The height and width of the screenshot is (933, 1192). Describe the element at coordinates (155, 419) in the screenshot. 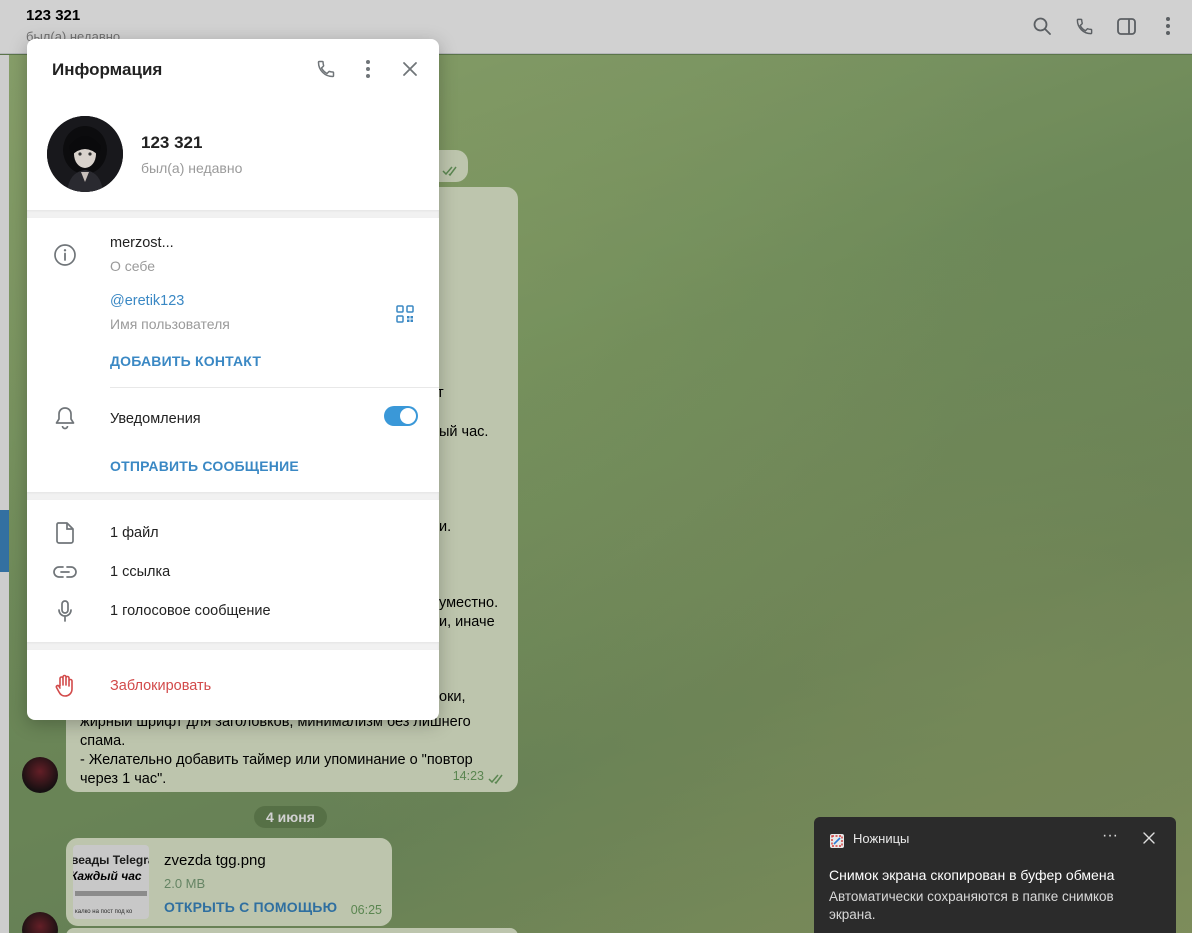

I see `notifications-label: Уведомления` at that location.